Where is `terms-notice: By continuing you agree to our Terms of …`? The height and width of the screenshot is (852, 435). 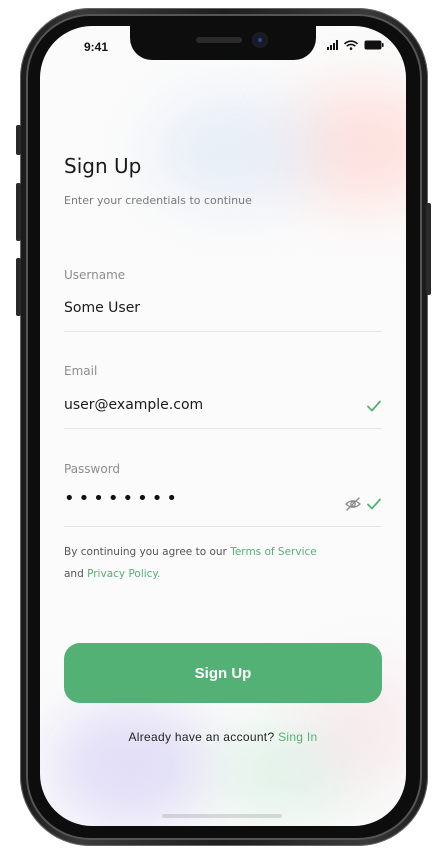 terms-notice: By continuing you agree to our Terms of … is located at coordinates (223, 563).